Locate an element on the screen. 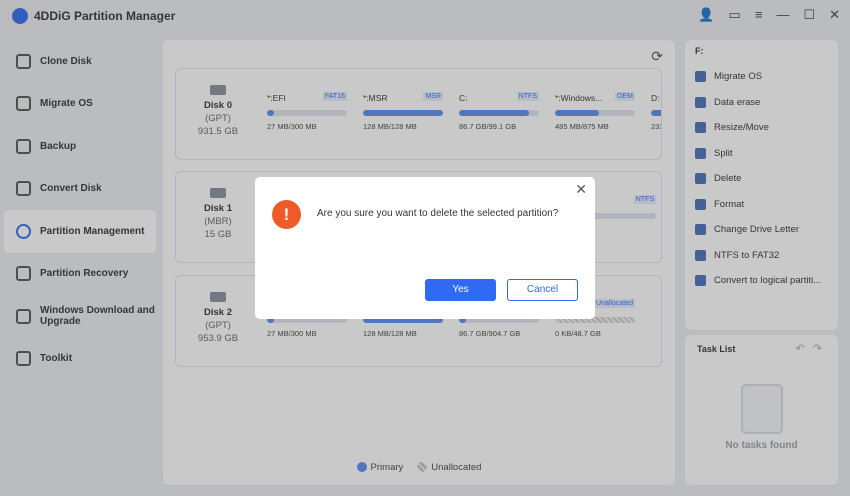 The image size is (850, 496). yes-button: Yes is located at coordinates (460, 290).